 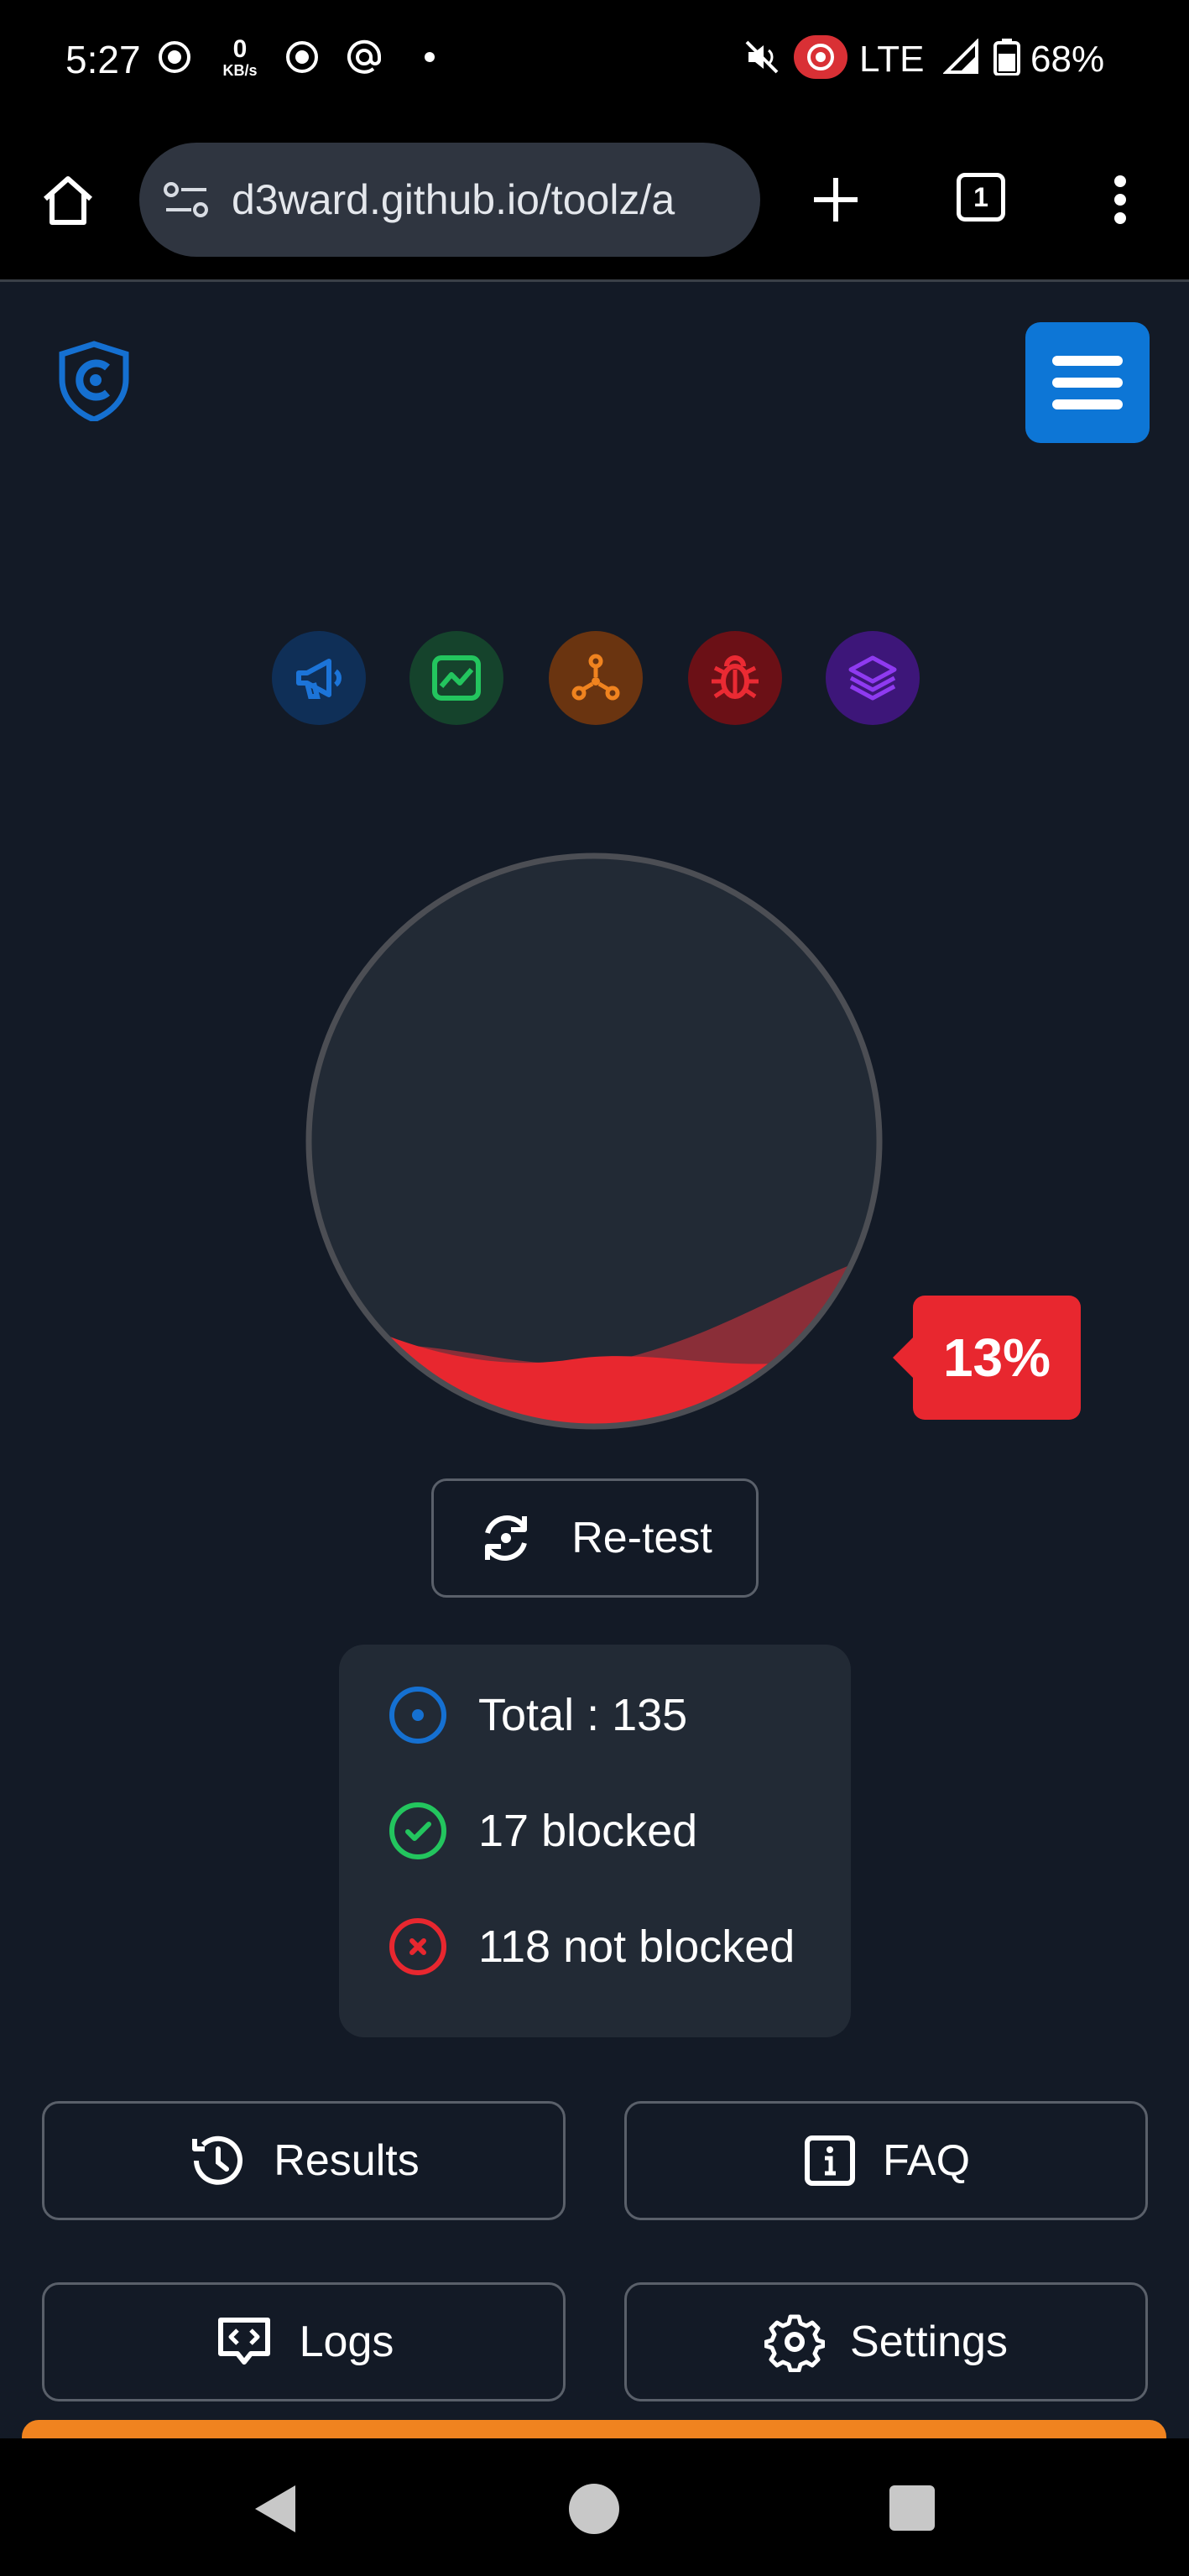 I want to click on results-button: Results, so click(x=304, y=2160).